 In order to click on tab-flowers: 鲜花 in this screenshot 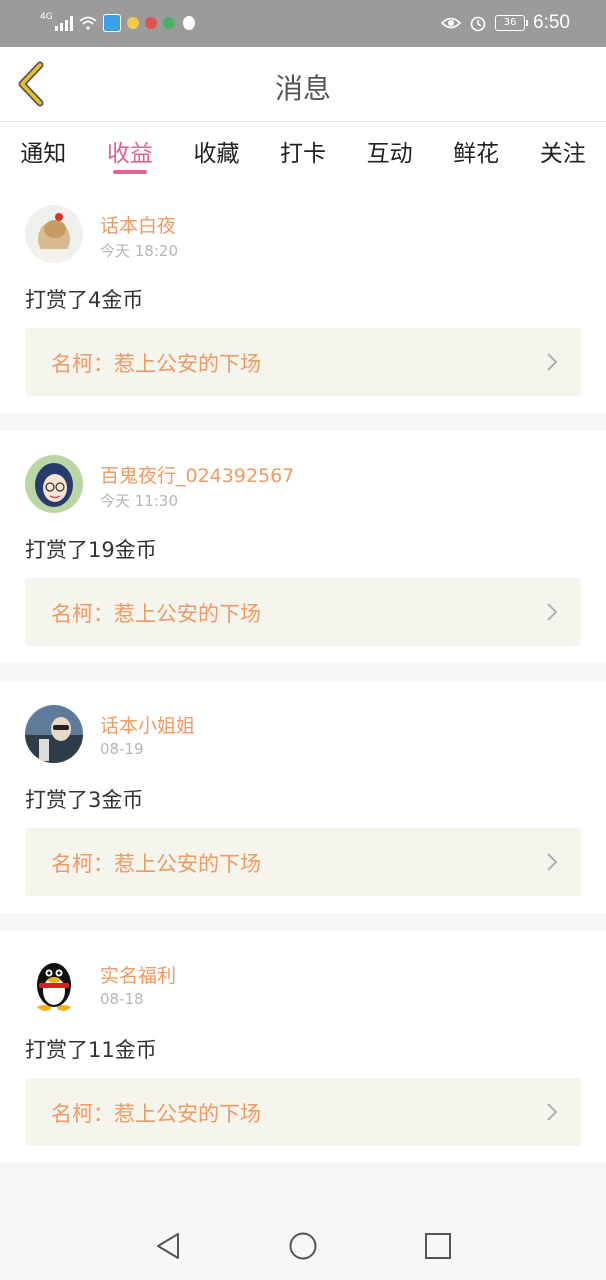, I will do `click(476, 152)`.